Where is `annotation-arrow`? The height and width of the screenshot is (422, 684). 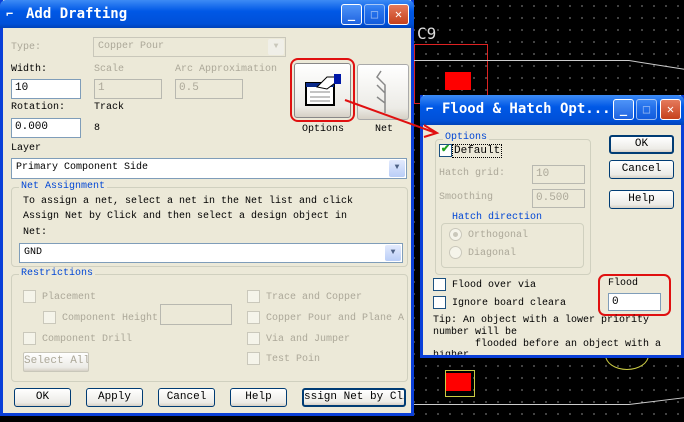
annotation-arrow is located at coordinates (392, 118).